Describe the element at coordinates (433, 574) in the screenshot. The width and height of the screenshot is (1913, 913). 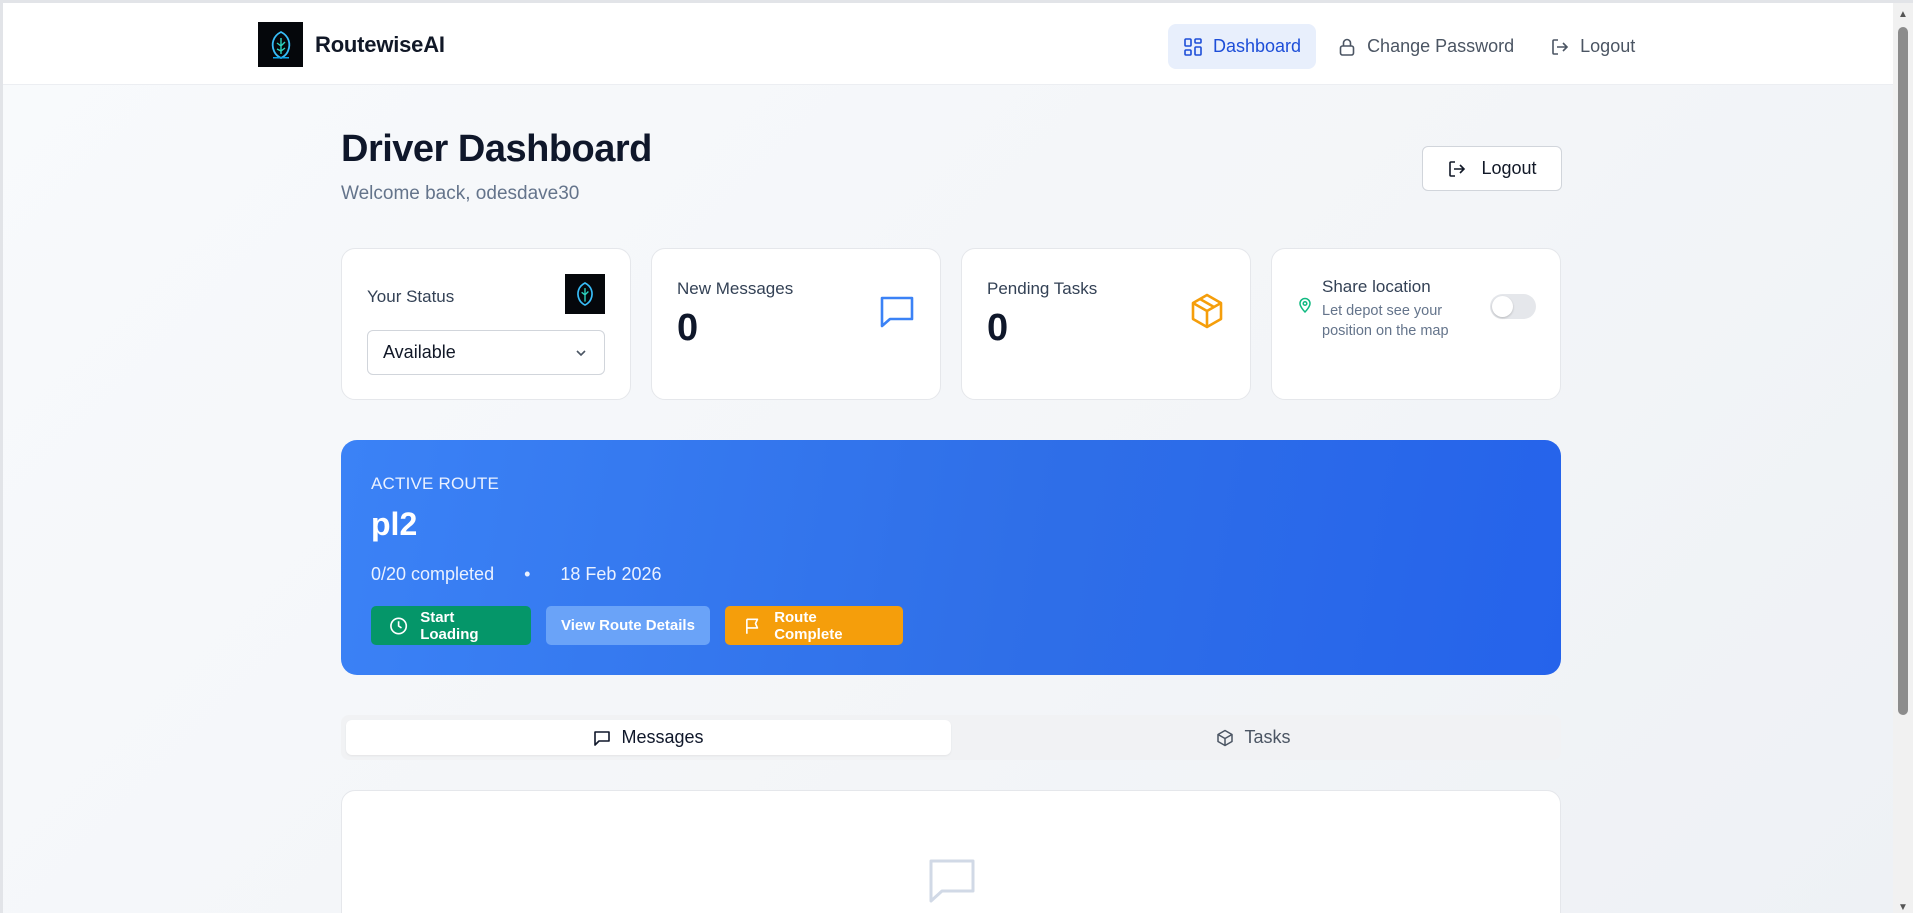
I see `route-progress: 0/20 completed` at that location.